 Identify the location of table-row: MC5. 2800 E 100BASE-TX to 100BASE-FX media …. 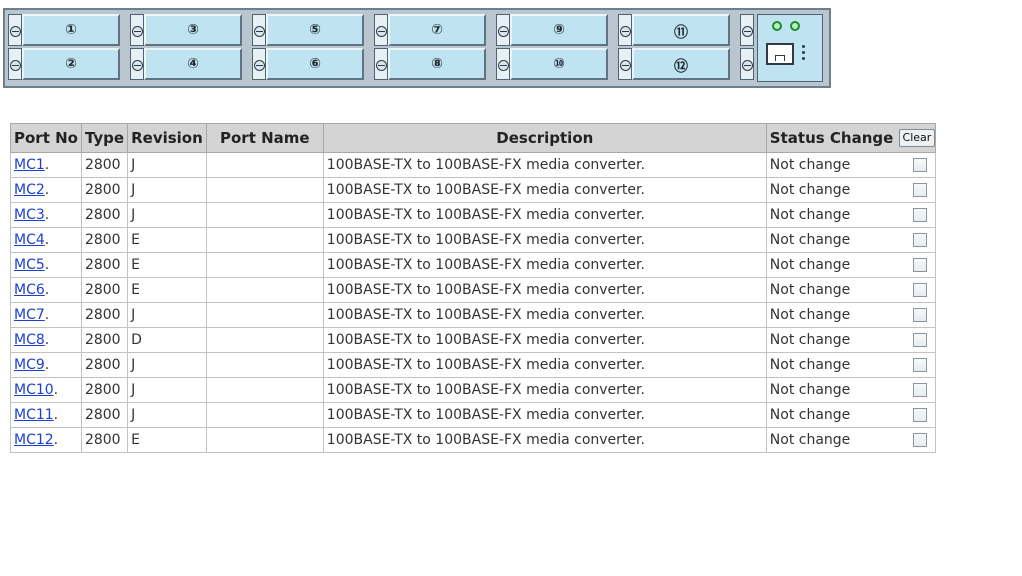
(473, 265).